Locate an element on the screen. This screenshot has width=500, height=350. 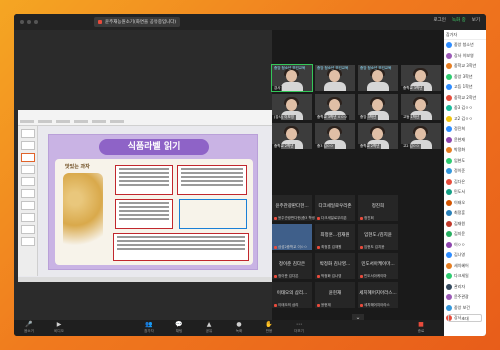
video-tile: 중앙 3학년 is located at coordinates (378, 107).